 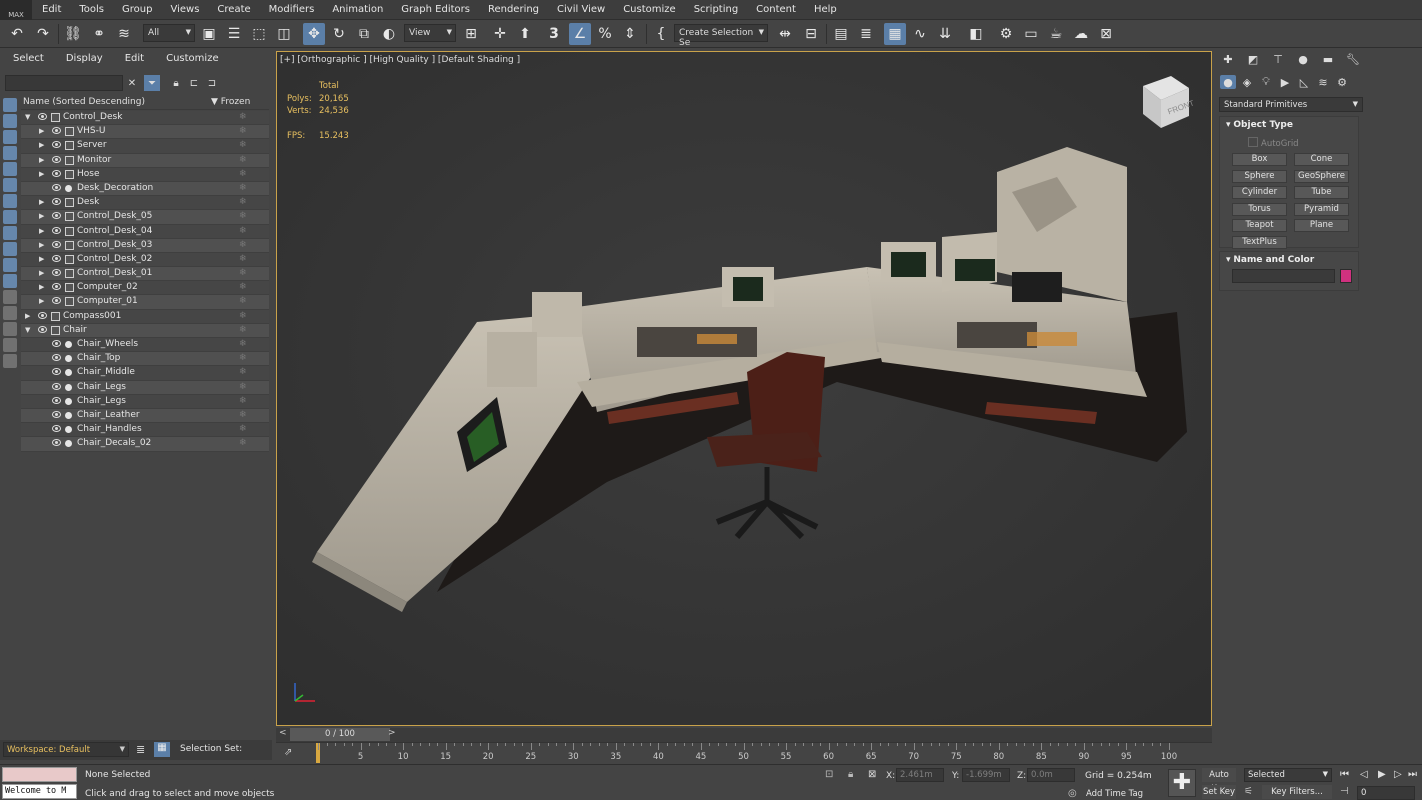 I want to click on display-groups-icon, so click(x=10, y=201).